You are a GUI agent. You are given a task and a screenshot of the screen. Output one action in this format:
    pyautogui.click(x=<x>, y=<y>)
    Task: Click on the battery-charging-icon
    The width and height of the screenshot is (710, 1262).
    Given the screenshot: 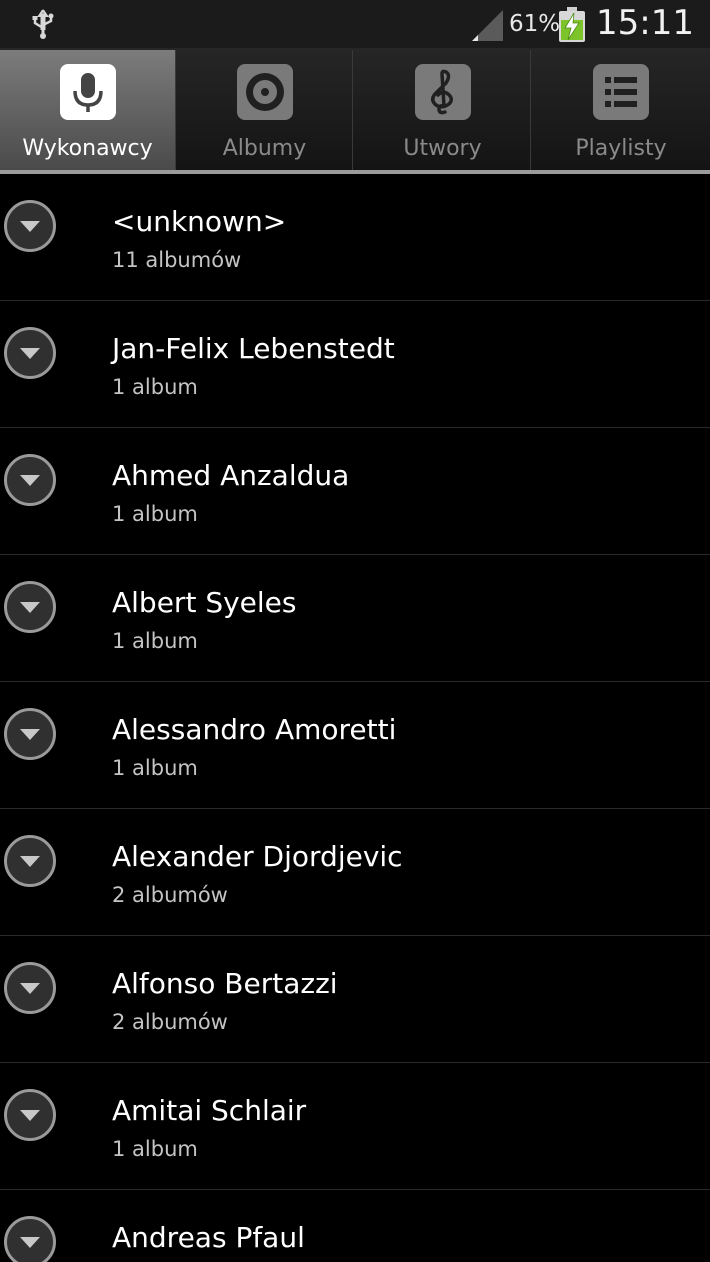 What is the action you would take?
    pyautogui.click(x=572, y=24)
    